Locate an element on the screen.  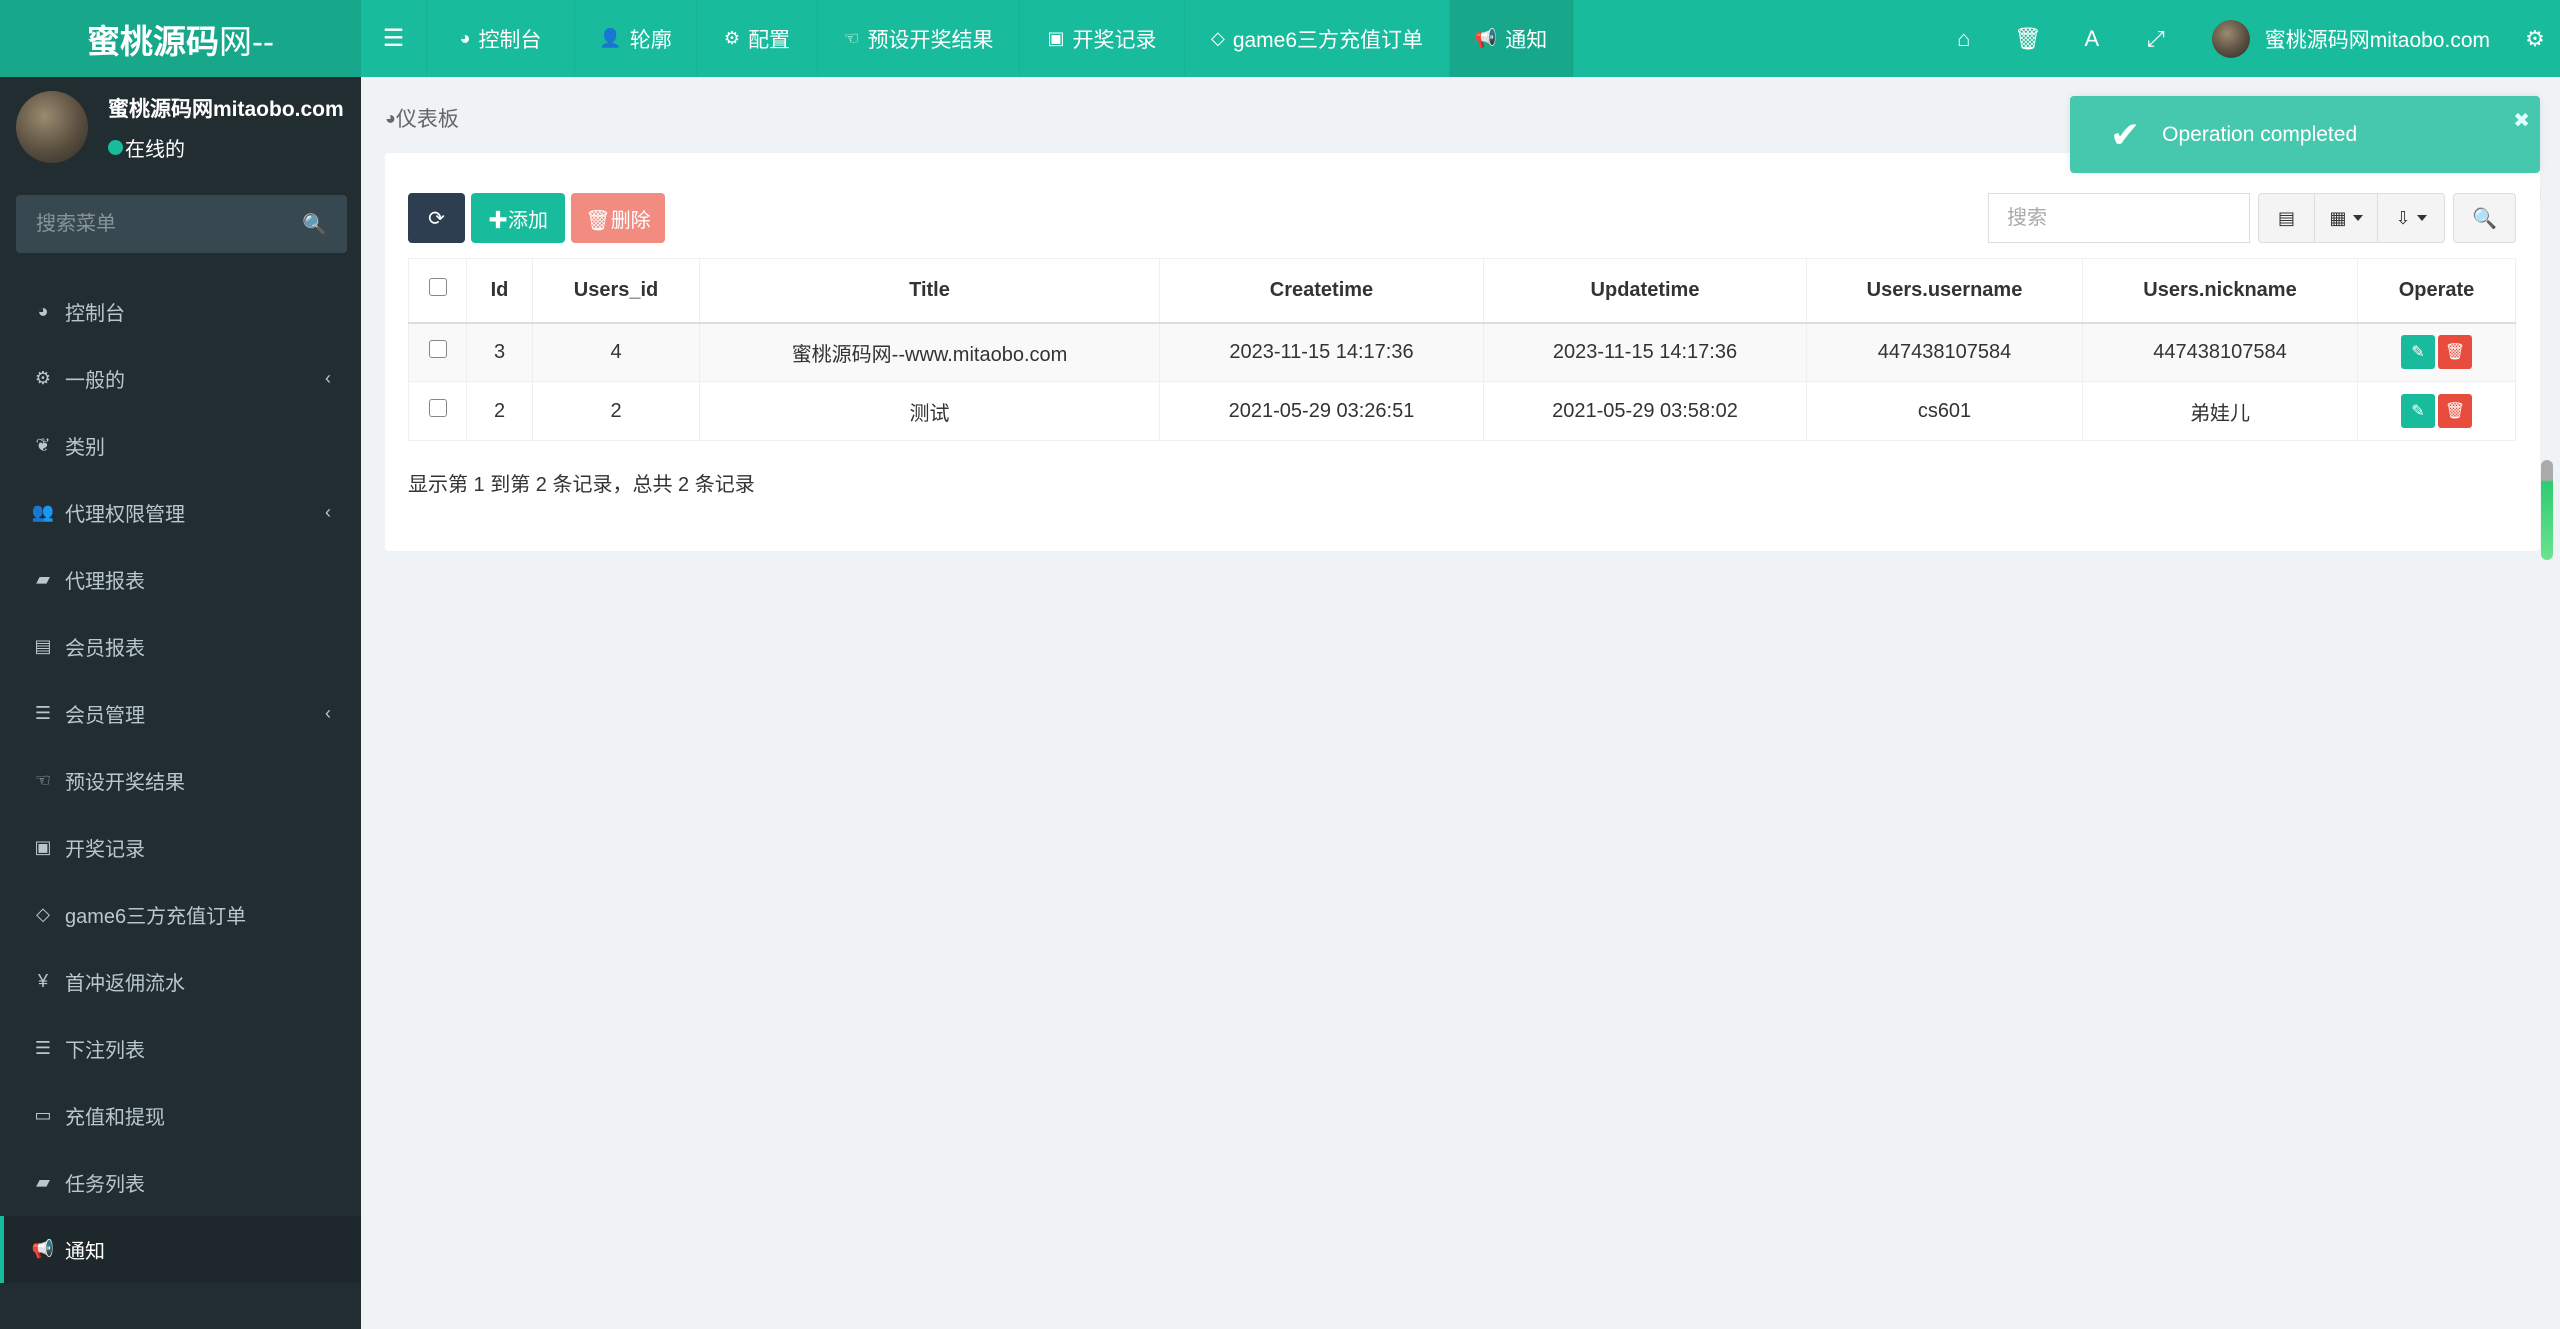
column-header: Createtime is located at coordinates (1321, 291).